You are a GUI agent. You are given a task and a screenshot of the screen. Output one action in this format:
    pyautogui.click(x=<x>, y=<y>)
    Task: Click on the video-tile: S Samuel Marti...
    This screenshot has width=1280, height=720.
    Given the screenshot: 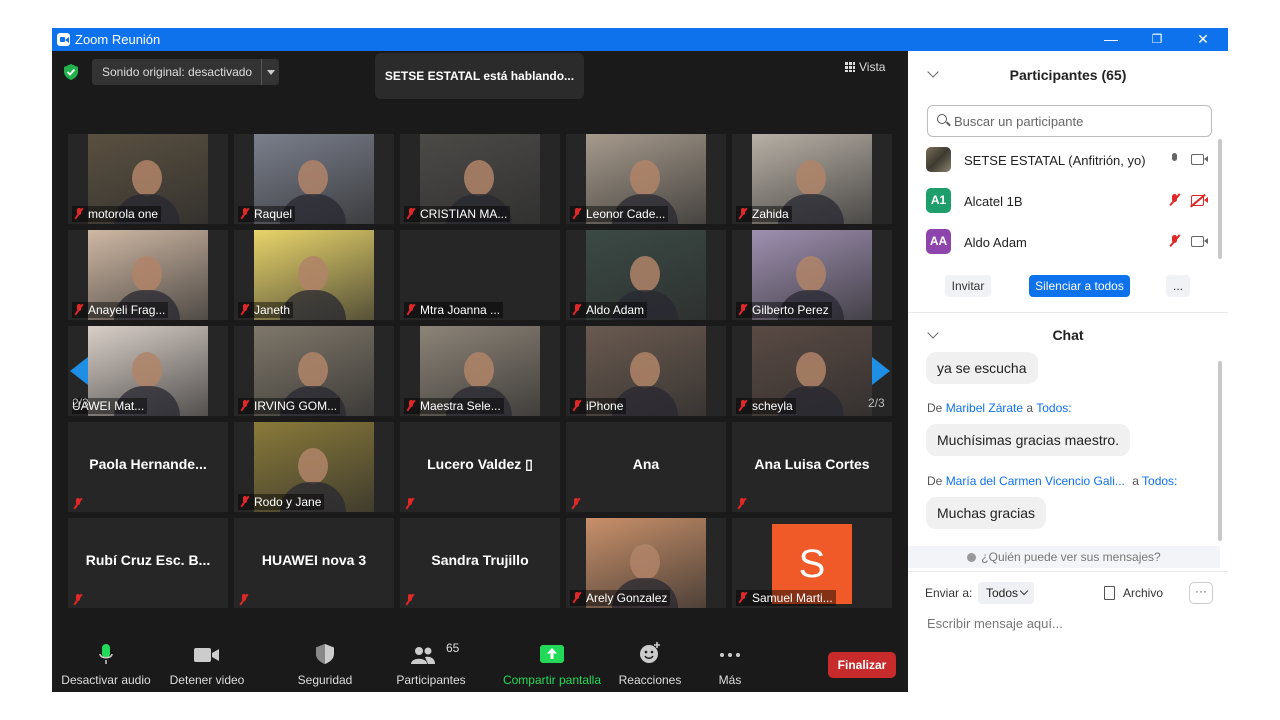 What is the action you would take?
    pyautogui.click(x=812, y=563)
    